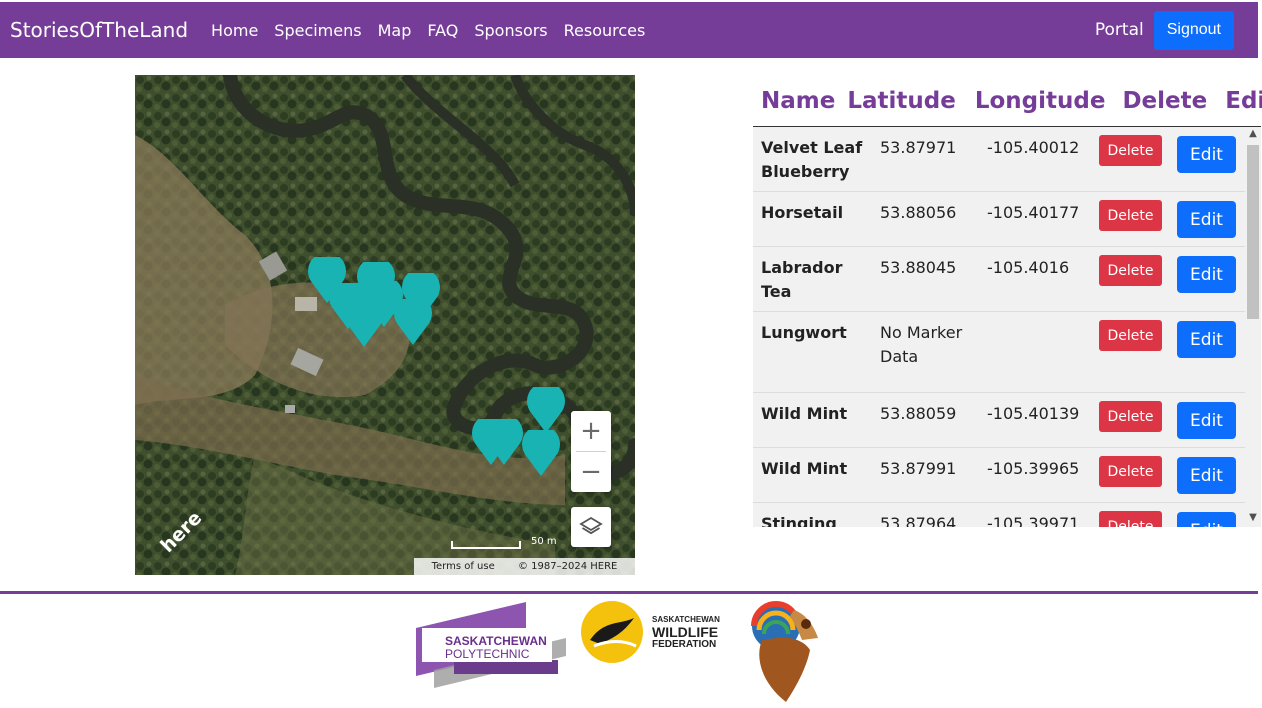  Describe the element at coordinates (812, 159) in the screenshot. I see `cell-name: Velvet Leaf Blueberry` at that location.